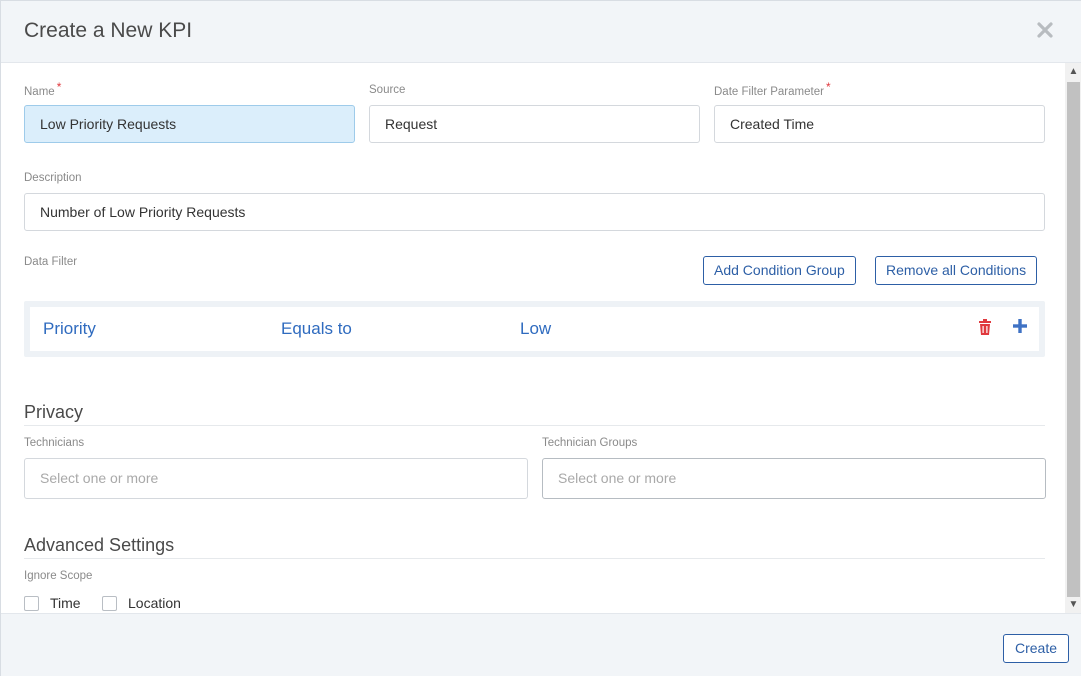  Describe the element at coordinates (1073, 71) in the screenshot. I see `scroll-up-arrow-icon: ▲` at that location.